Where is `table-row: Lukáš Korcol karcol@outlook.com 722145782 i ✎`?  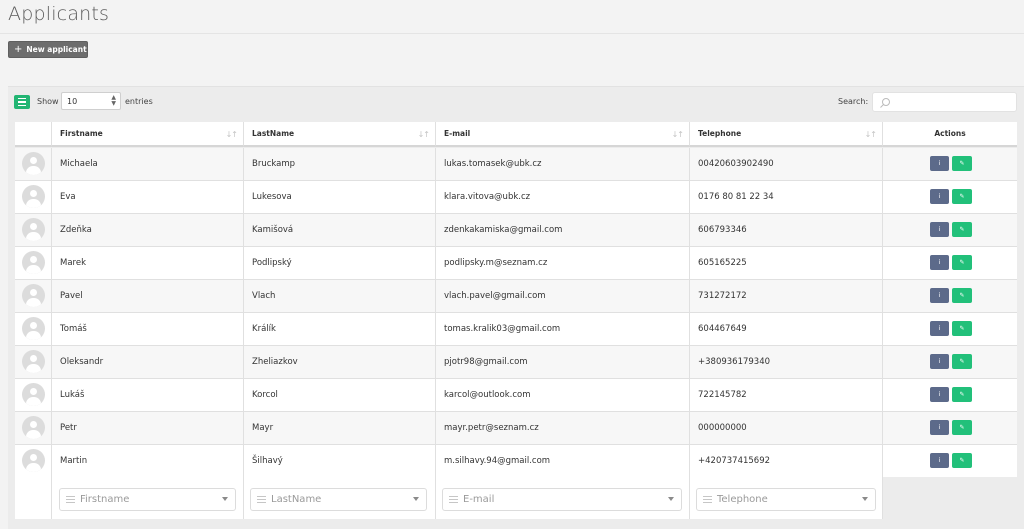
table-row: Lukáš Korcol karcol@outlook.com 722145782 i ✎ is located at coordinates (516, 395).